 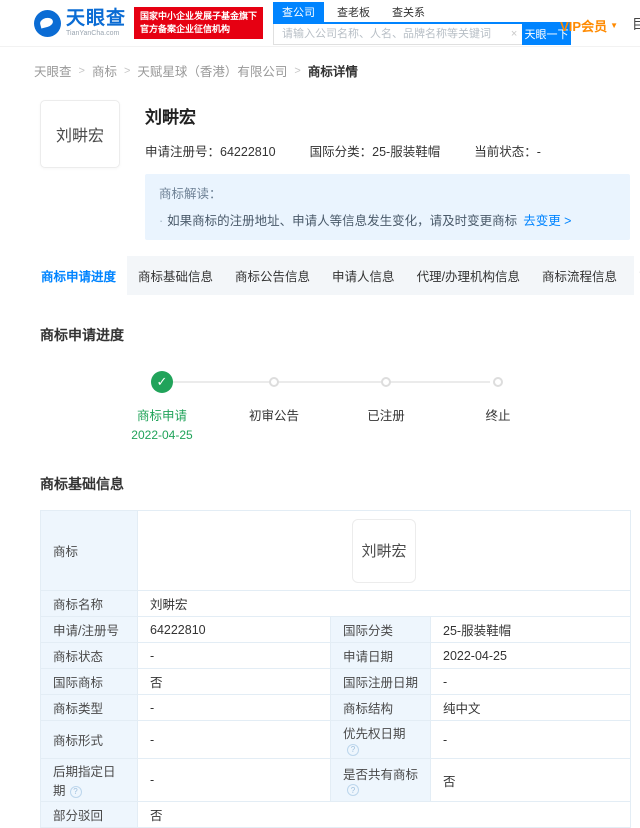 I want to click on breadcrumb: 天眼查 > 商标 > 天赋星球（香港）有限公司 > 商标详情, so click(x=320, y=68).